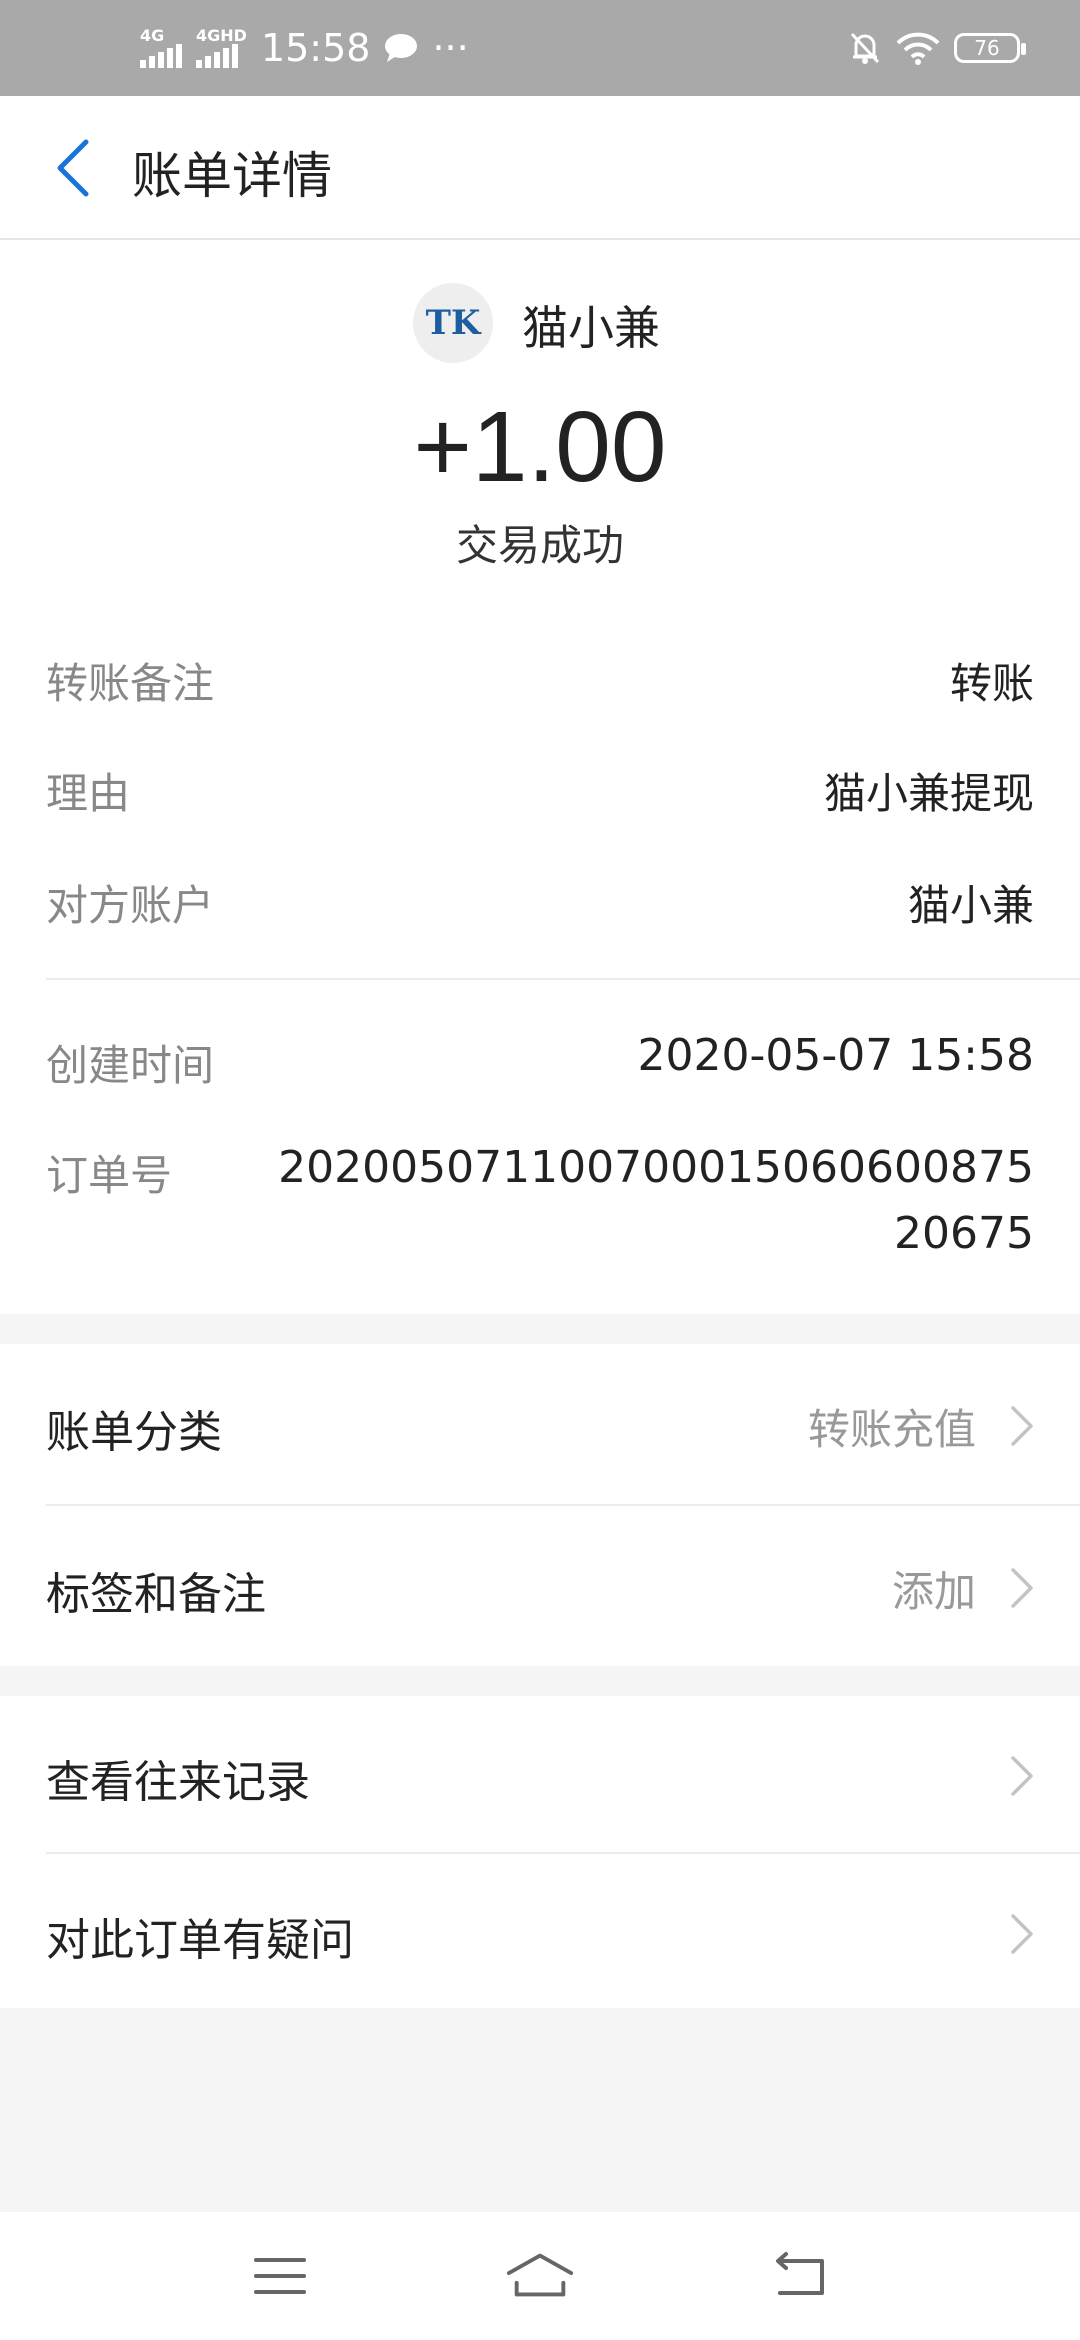 This screenshot has height=2340, width=1080. Describe the element at coordinates (130, 905) in the screenshot. I see `account-label: 对方账户` at that location.